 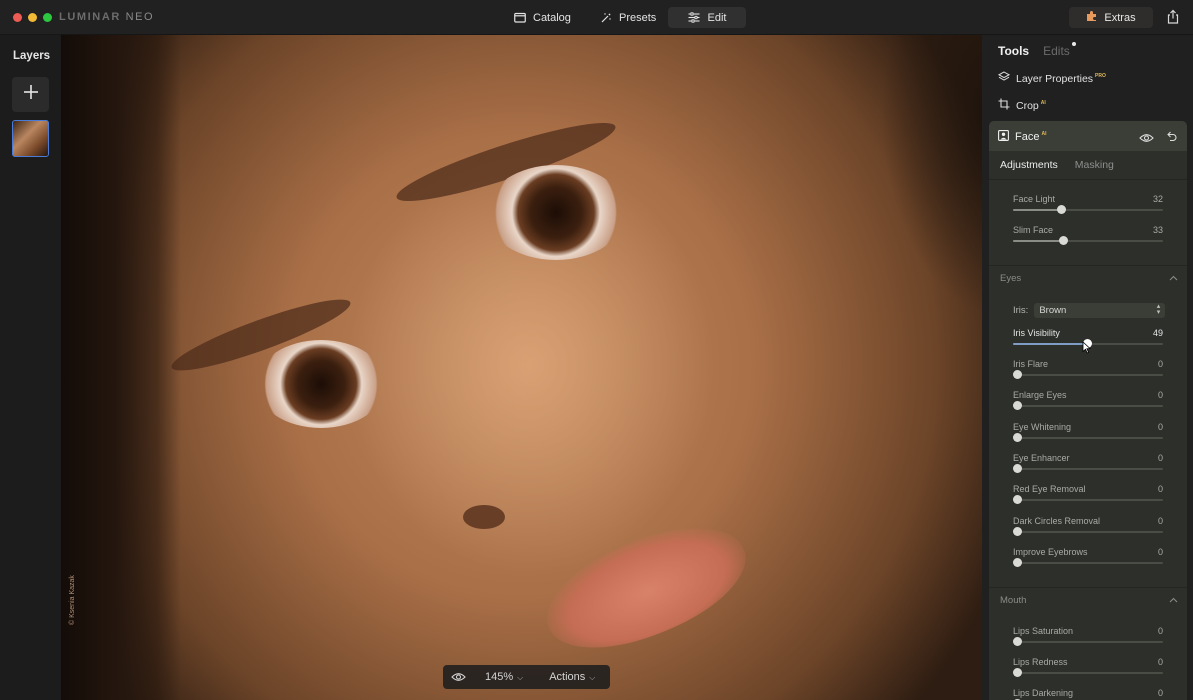 I want to click on slider-label: Enlarge Eyes, so click(x=1040, y=395).